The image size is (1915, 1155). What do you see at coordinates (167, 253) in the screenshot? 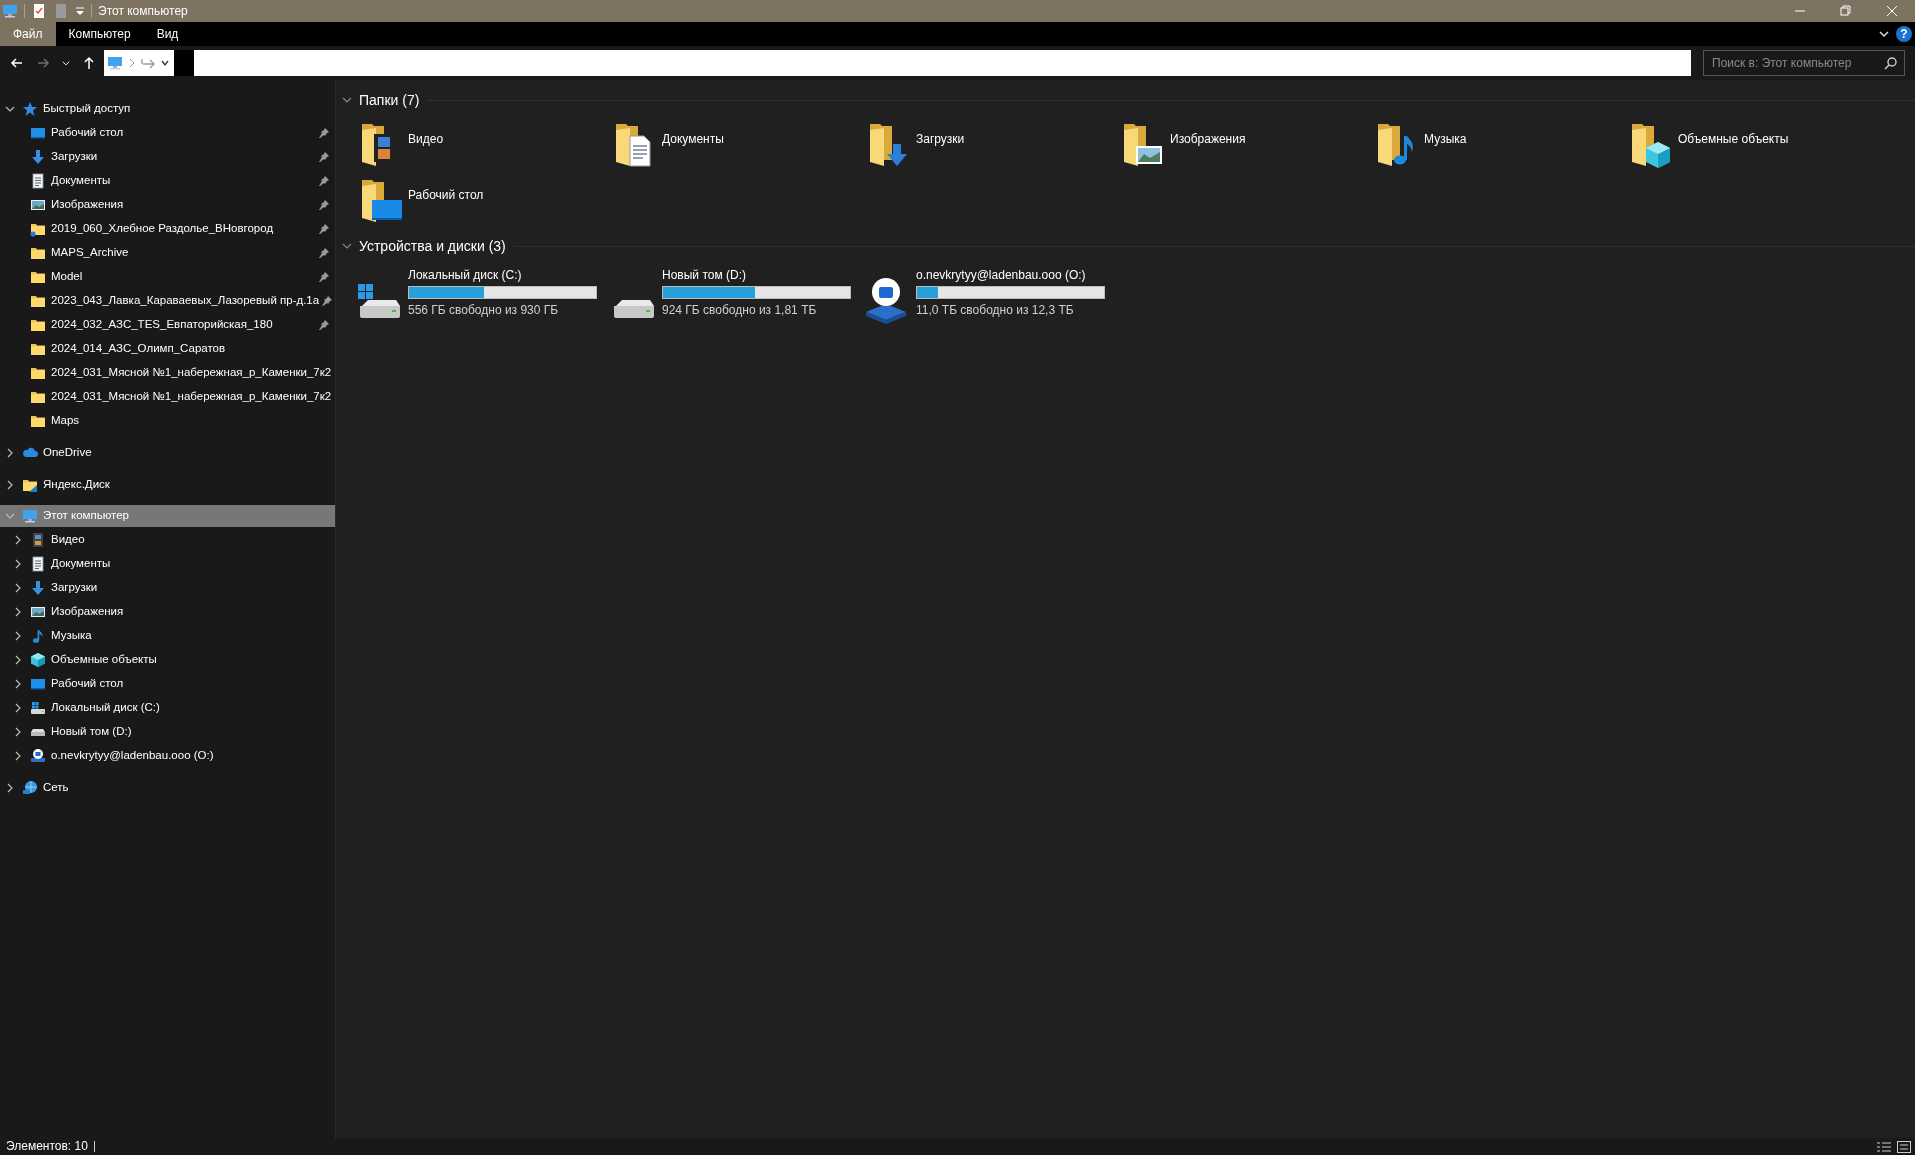
I see `tree-item: MAPS_Archive` at bounding box center [167, 253].